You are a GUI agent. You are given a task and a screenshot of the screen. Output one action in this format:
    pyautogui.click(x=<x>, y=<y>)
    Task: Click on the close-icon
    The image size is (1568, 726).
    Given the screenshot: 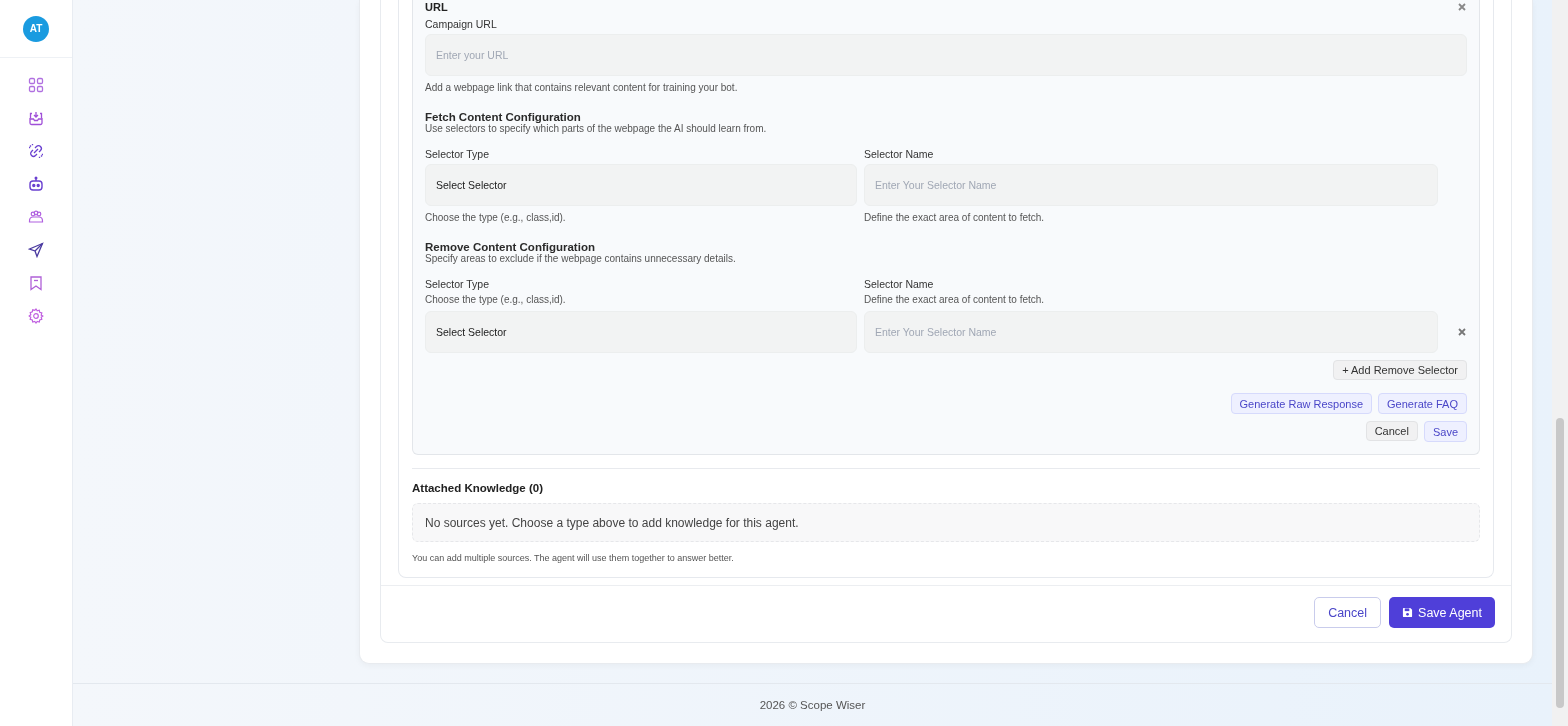 What is the action you would take?
    pyautogui.click(x=1462, y=6)
    